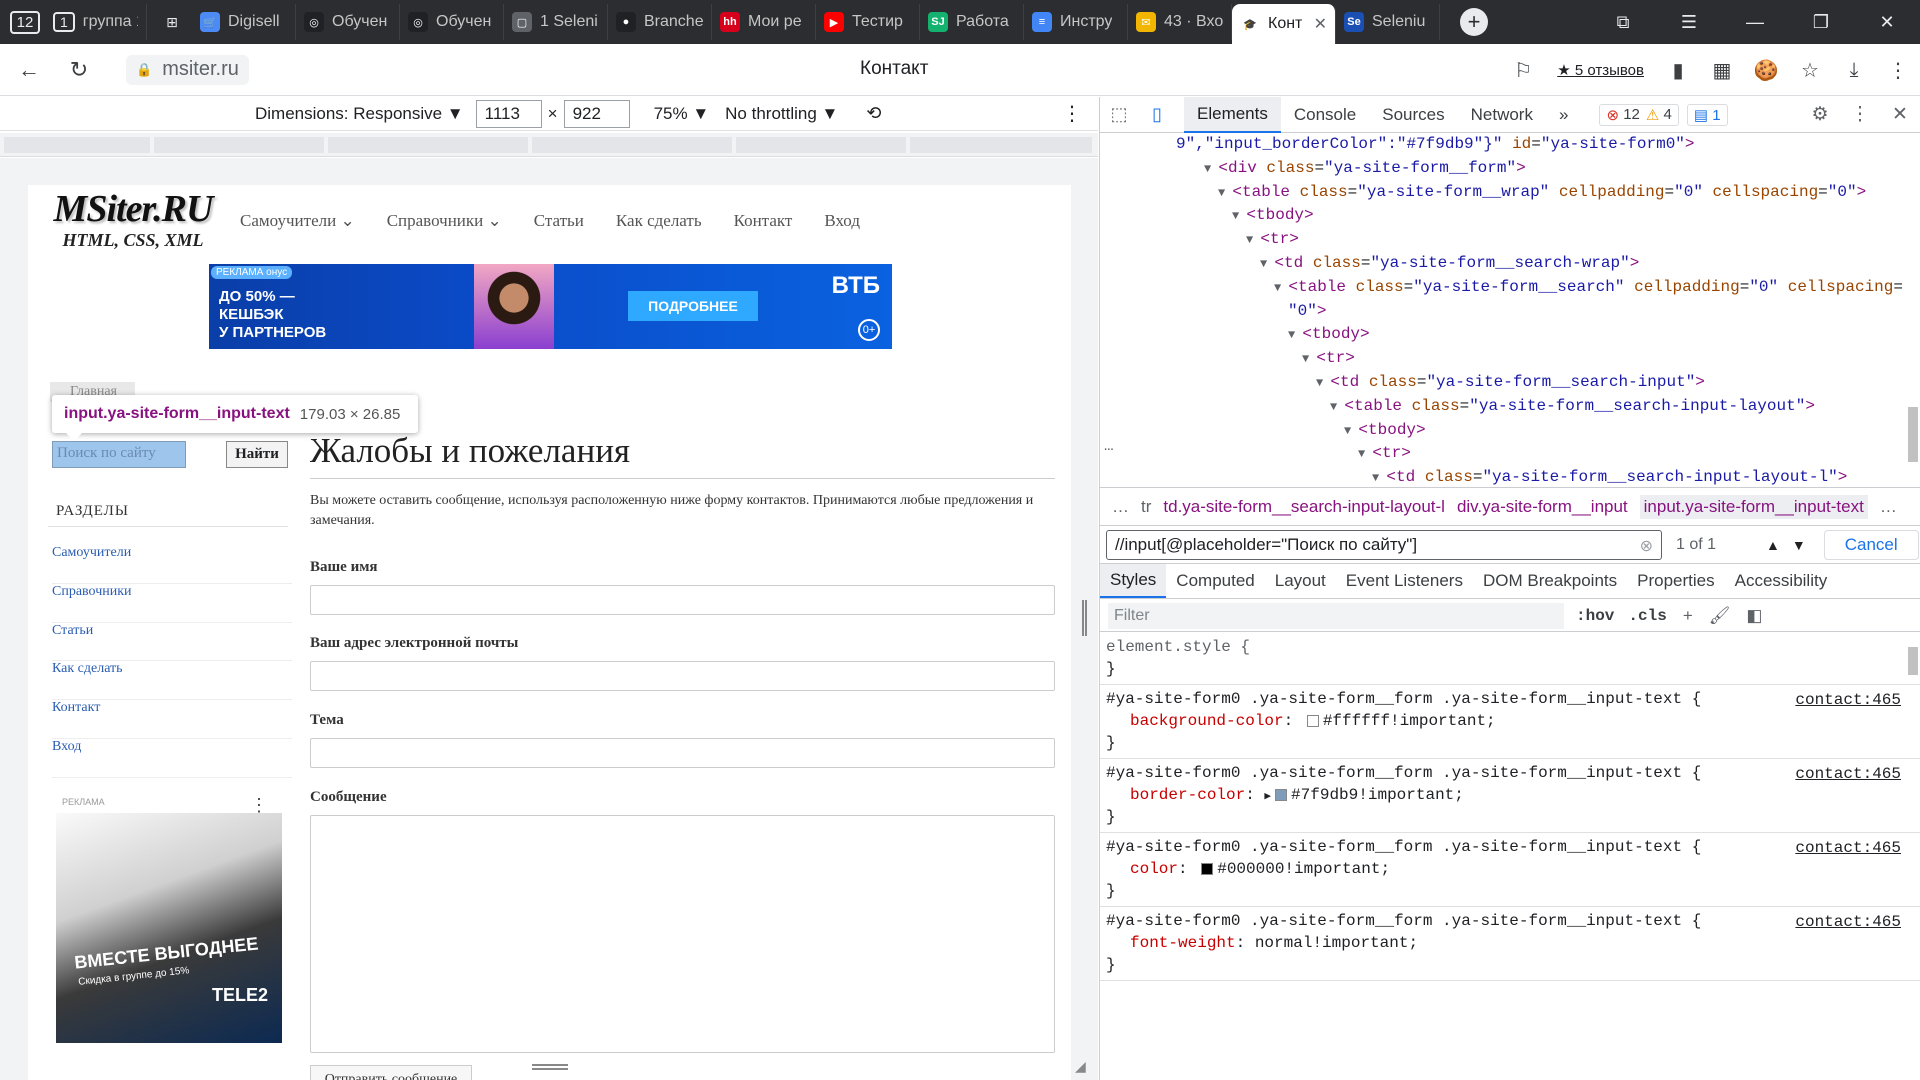 This screenshot has width=1920, height=1080. Describe the element at coordinates (1304, 507) in the screenshot. I see `dom-breadcrumb: td.ya-site-form__search-input-layout-l` at that location.